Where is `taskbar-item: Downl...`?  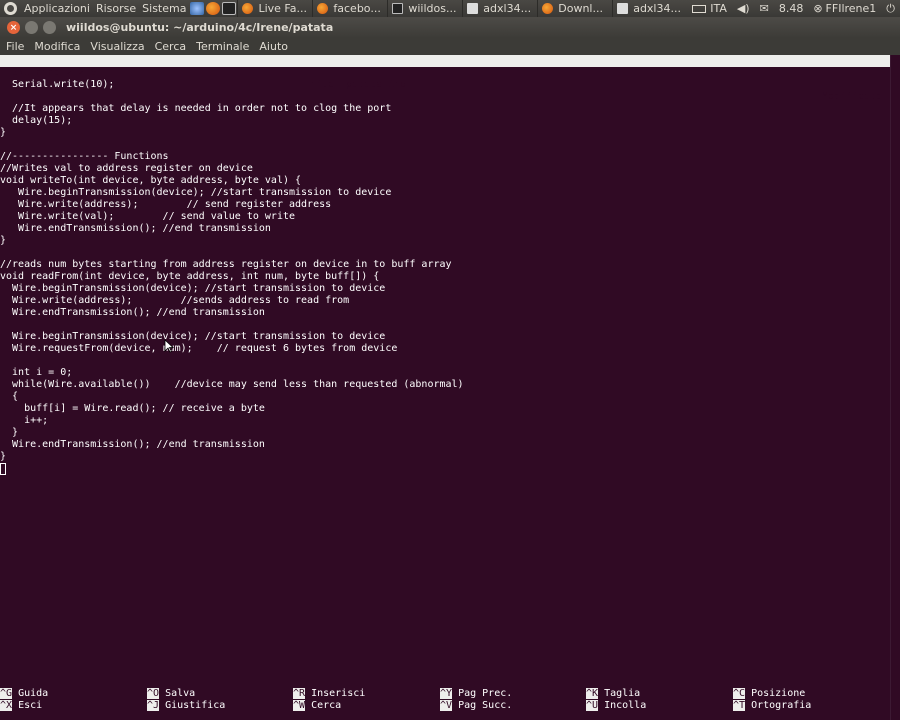 taskbar-item: Downl... is located at coordinates (574, 8).